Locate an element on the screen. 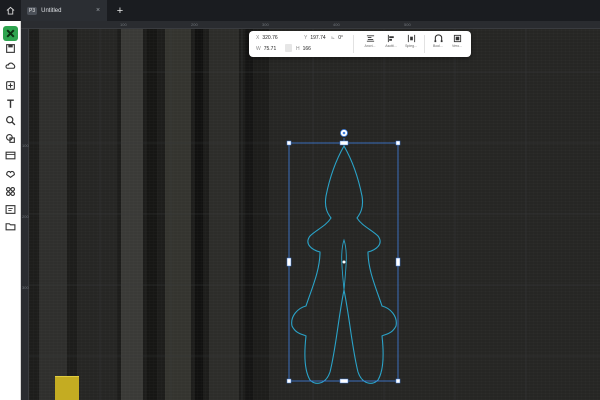  angle-value: 0° is located at coordinates (340, 38).